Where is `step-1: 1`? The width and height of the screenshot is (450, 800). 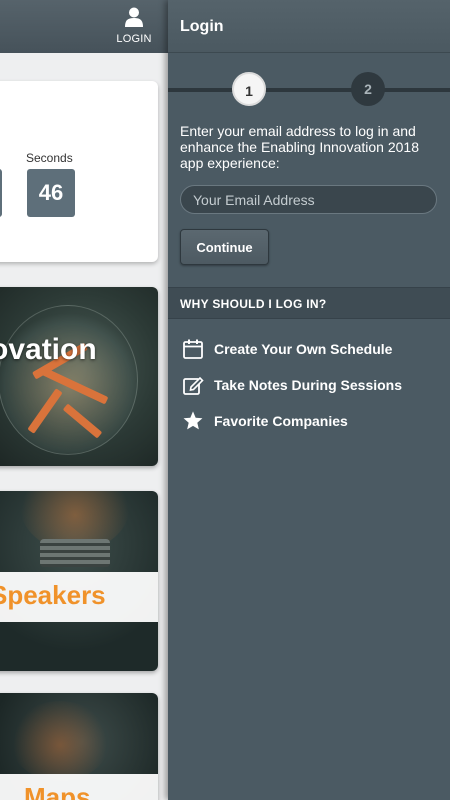 step-1: 1 is located at coordinates (249, 89).